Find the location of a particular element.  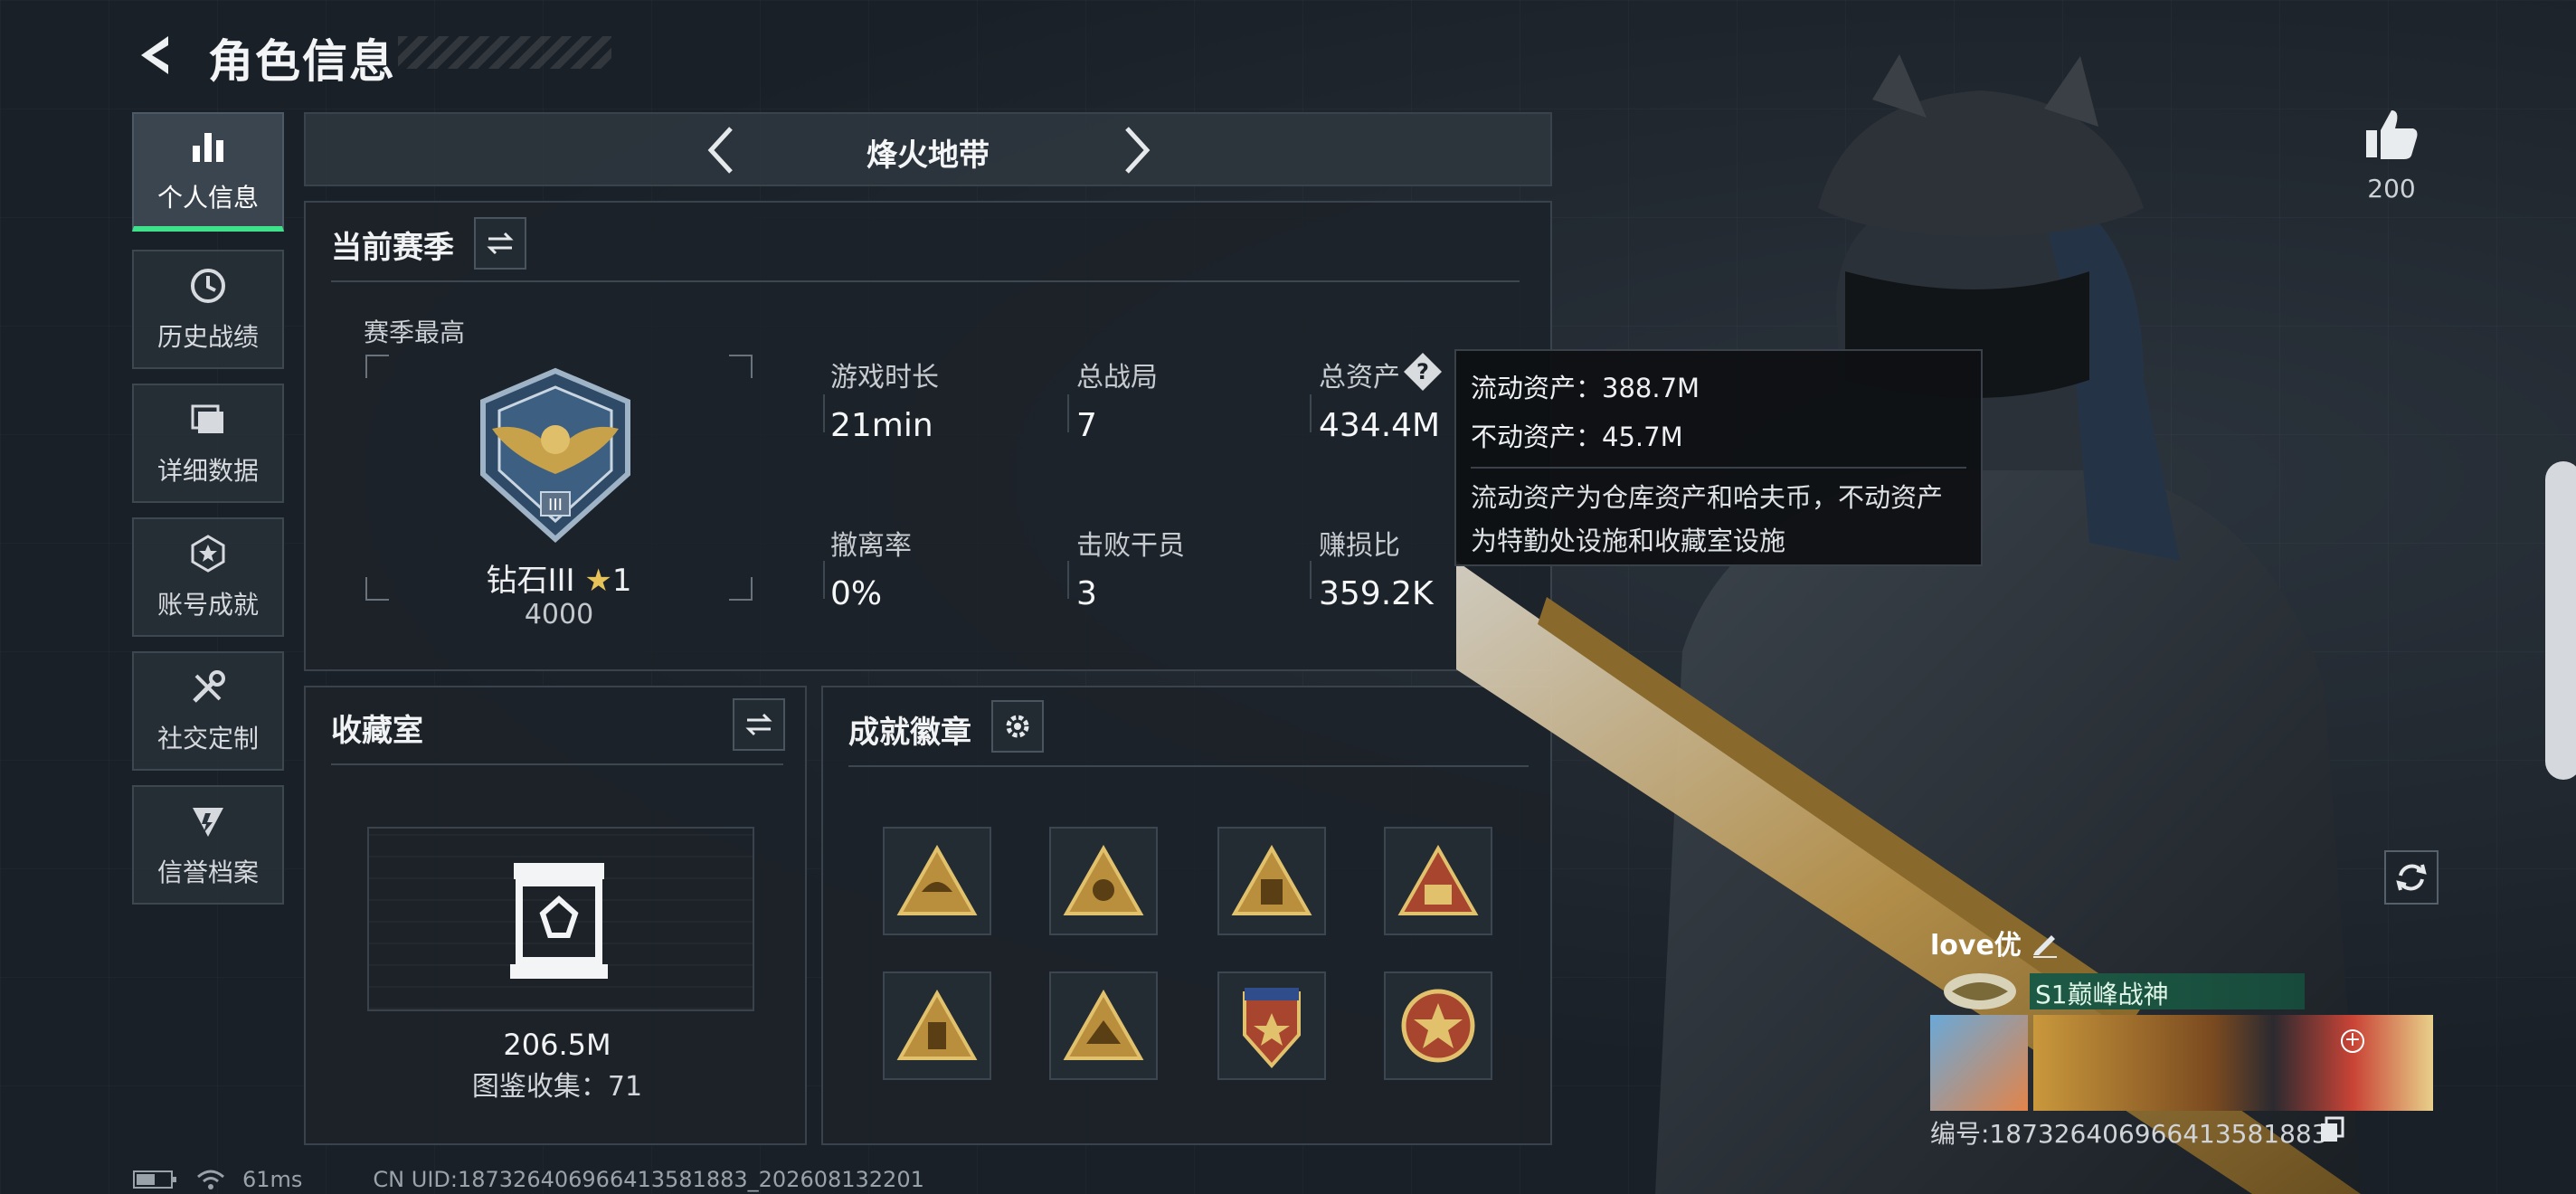

season-switch-button is located at coordinates (500, 243).